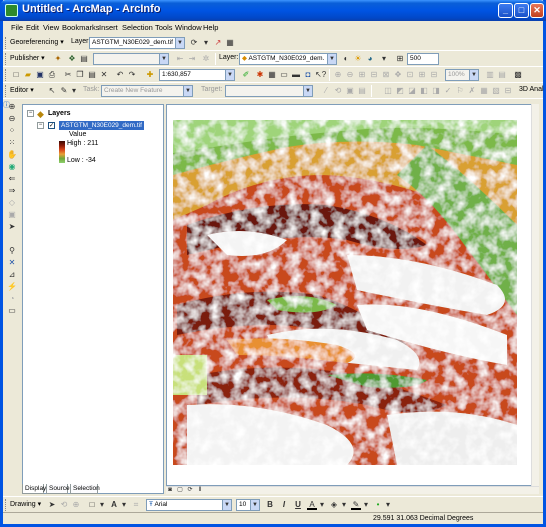 The image size is (546, 527). What do you see at coordinates (64, 505) in the screenshot?
I see `rotate-icon: ⟲` at bounding box center [64, 505].